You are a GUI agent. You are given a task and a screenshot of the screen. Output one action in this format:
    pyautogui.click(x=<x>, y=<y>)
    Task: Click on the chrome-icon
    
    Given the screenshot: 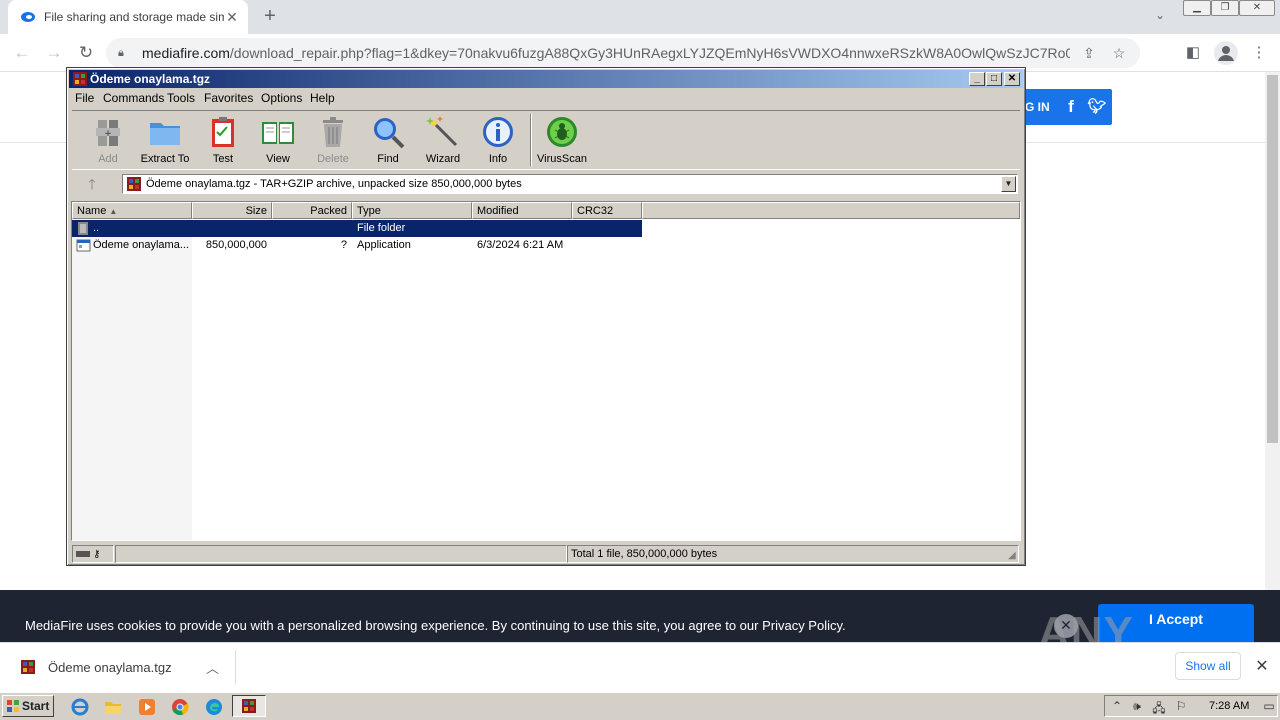 What is the action you would take?
    pyautogui.click(x=180, y=707)
    